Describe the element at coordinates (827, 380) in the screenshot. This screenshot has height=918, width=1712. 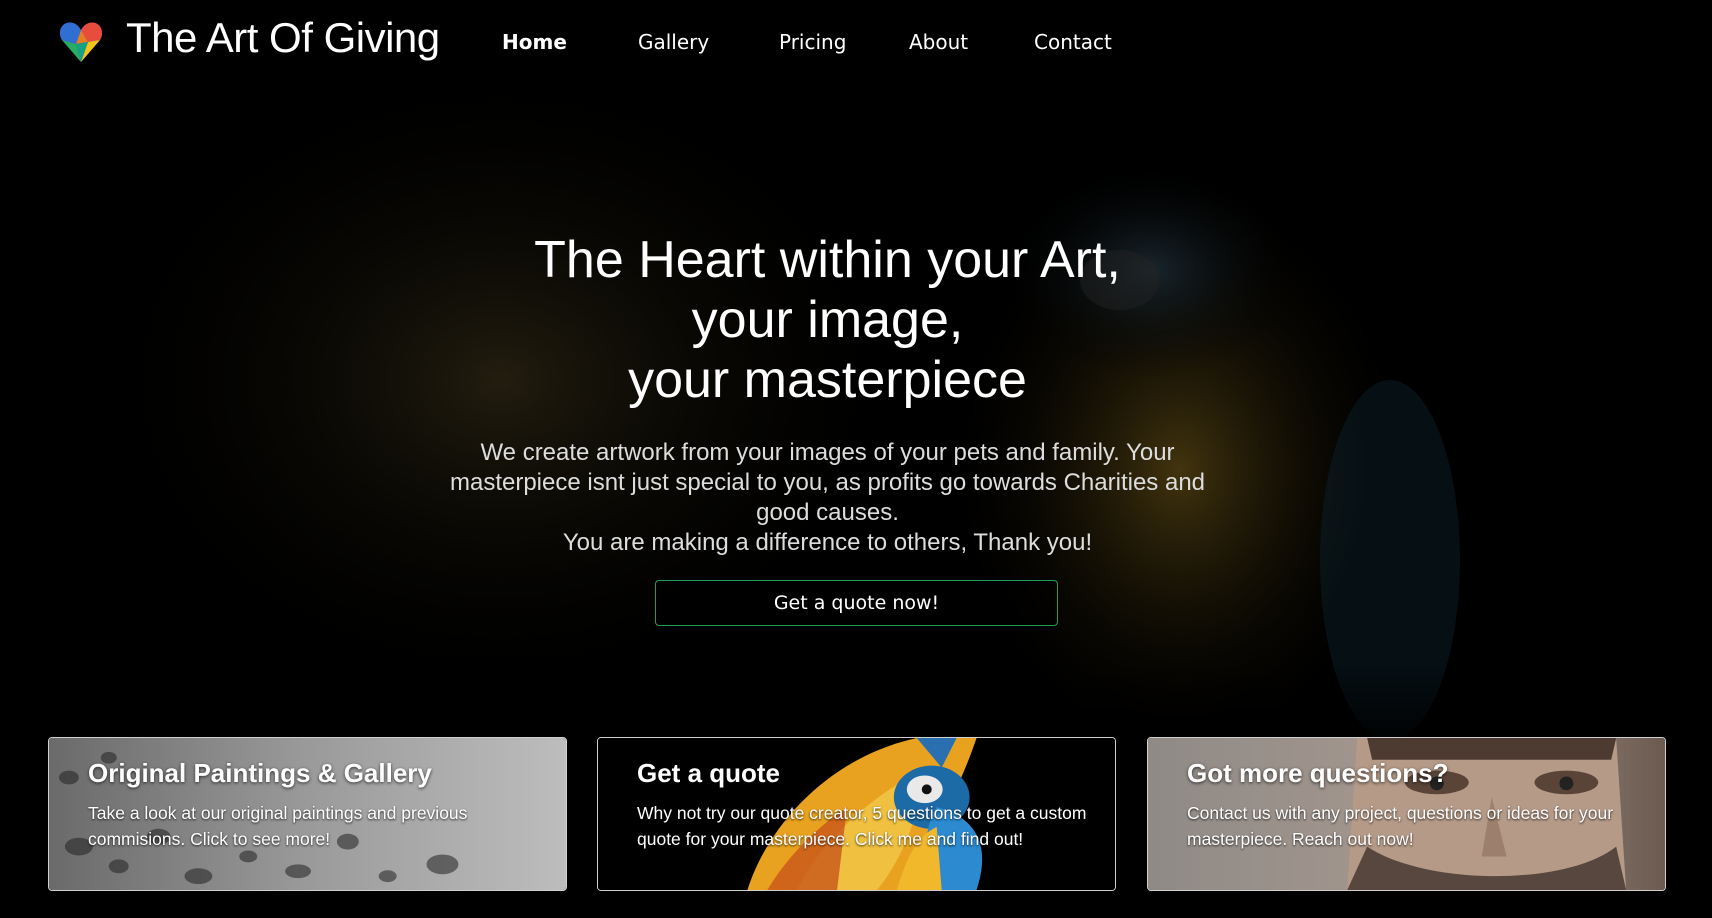
I see `hero-title-line-3: your masterpiece` at that location.